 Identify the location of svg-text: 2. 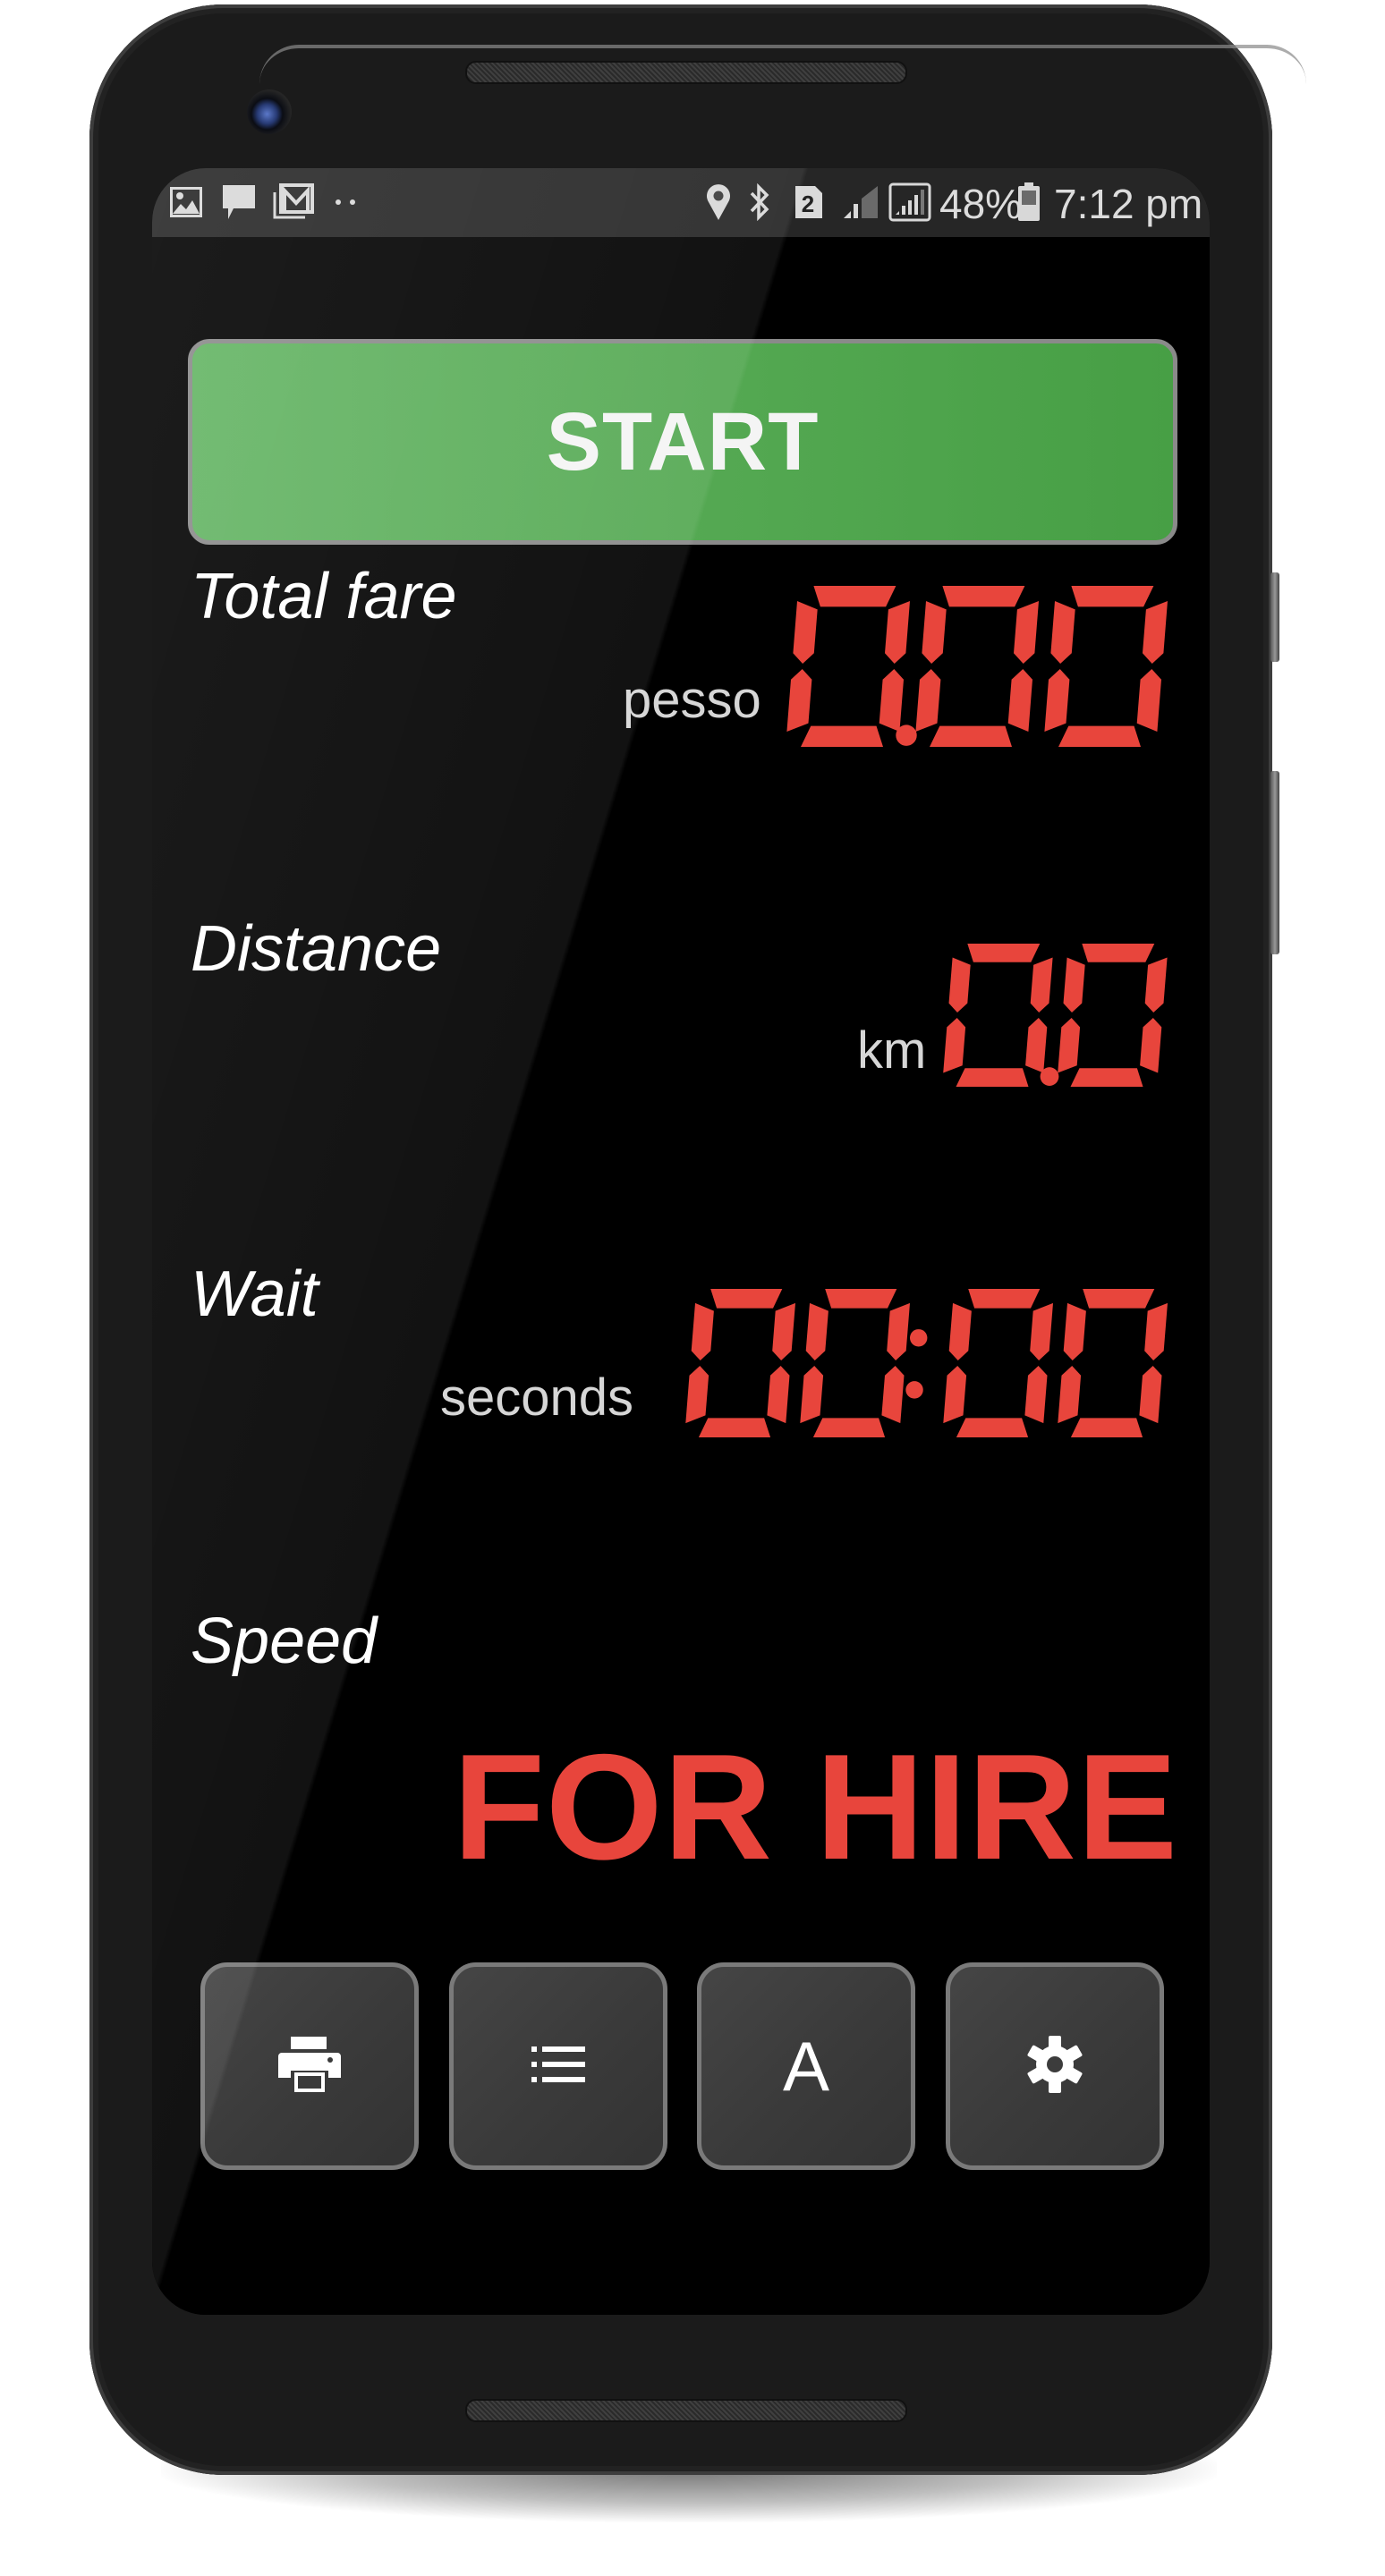
(808, 204).